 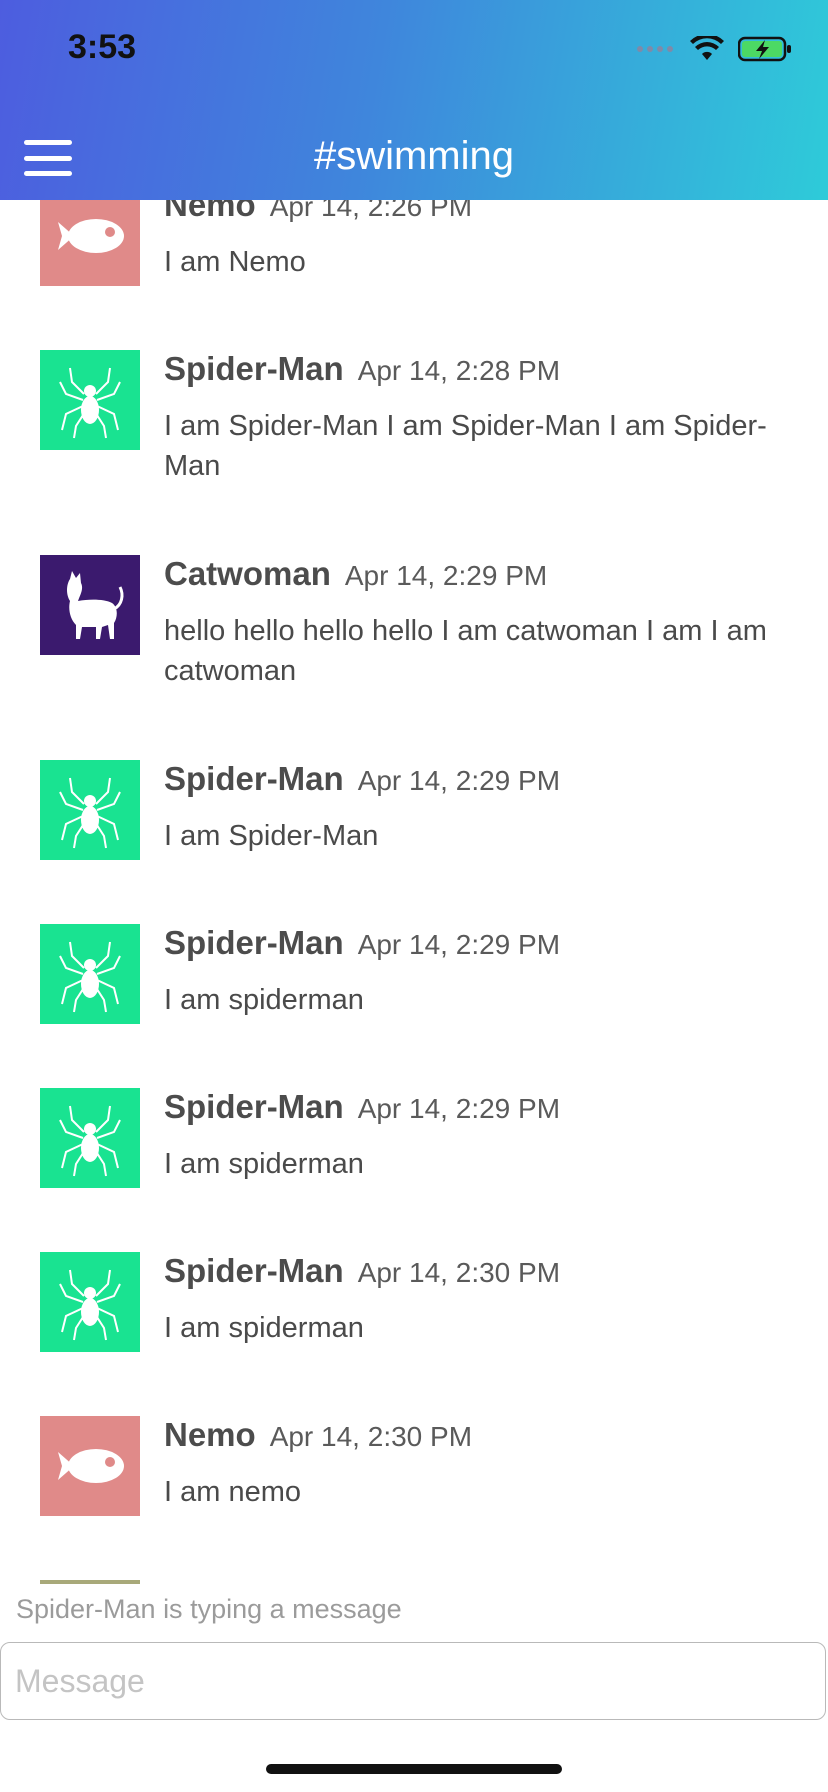 I want to click on status-time: 3:53, so click(x=102, y=47).